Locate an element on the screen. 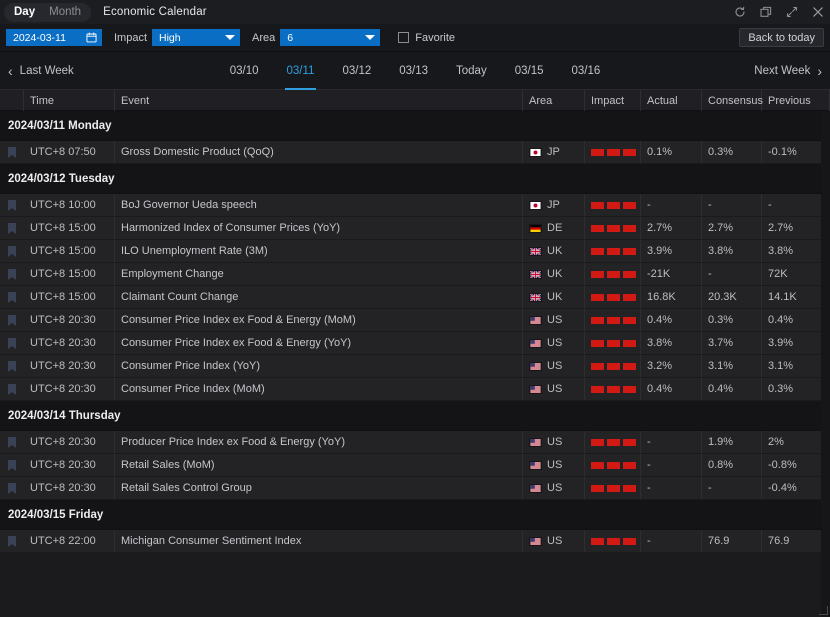 The image size is (830, 617). day-tab-03-10: 03/10 is located at coordinates (244, 71).